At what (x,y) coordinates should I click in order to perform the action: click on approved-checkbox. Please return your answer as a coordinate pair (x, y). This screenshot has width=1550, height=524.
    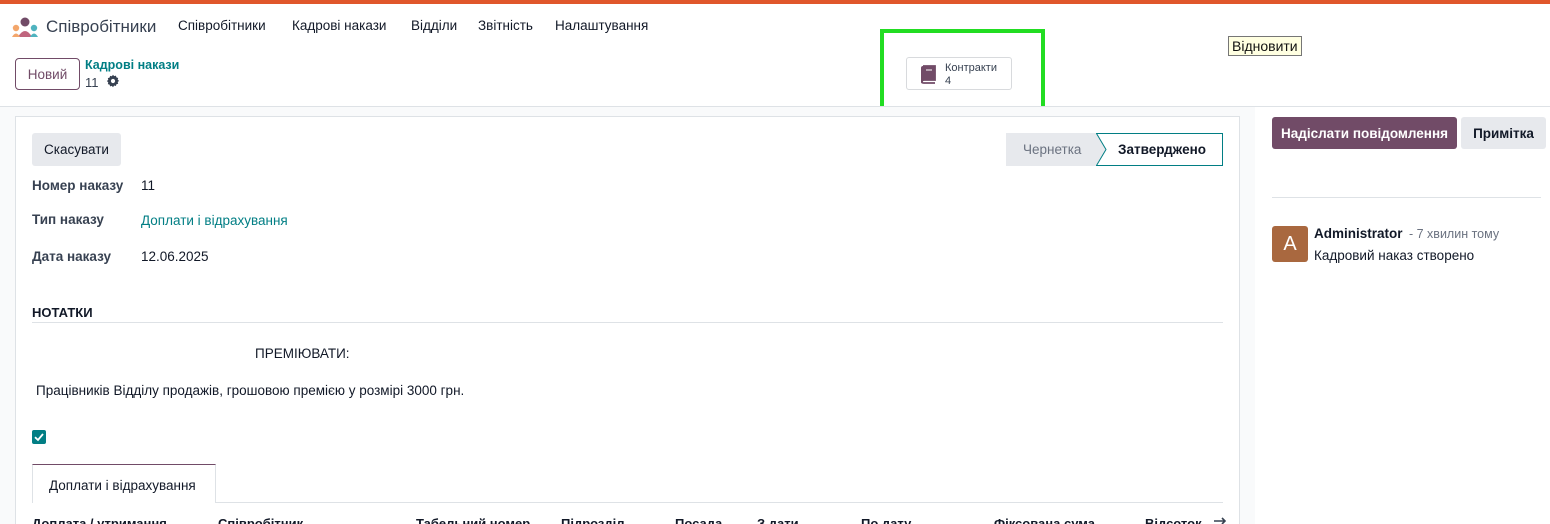
    Looking at the image, I should click on (39, 437).